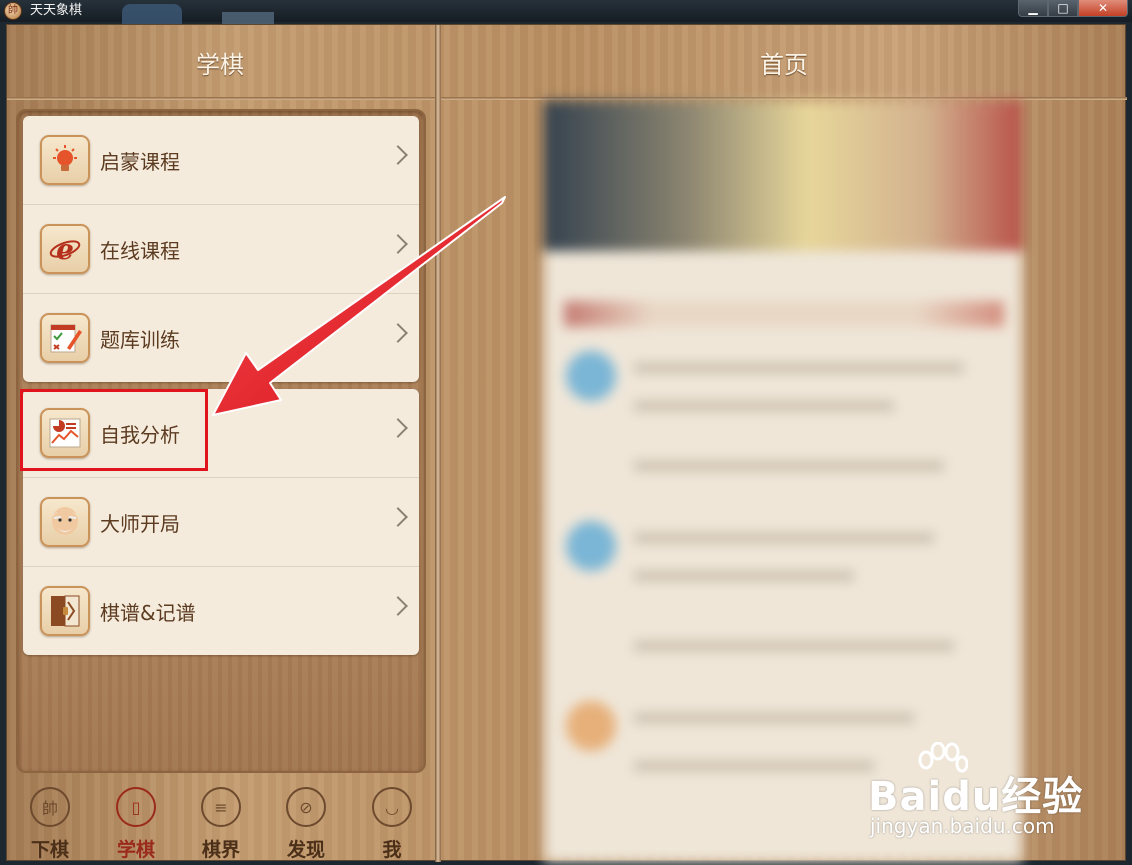 The height and width of the screenshot is (865, 1132). I want to click on header-divider, so click(567, 98).